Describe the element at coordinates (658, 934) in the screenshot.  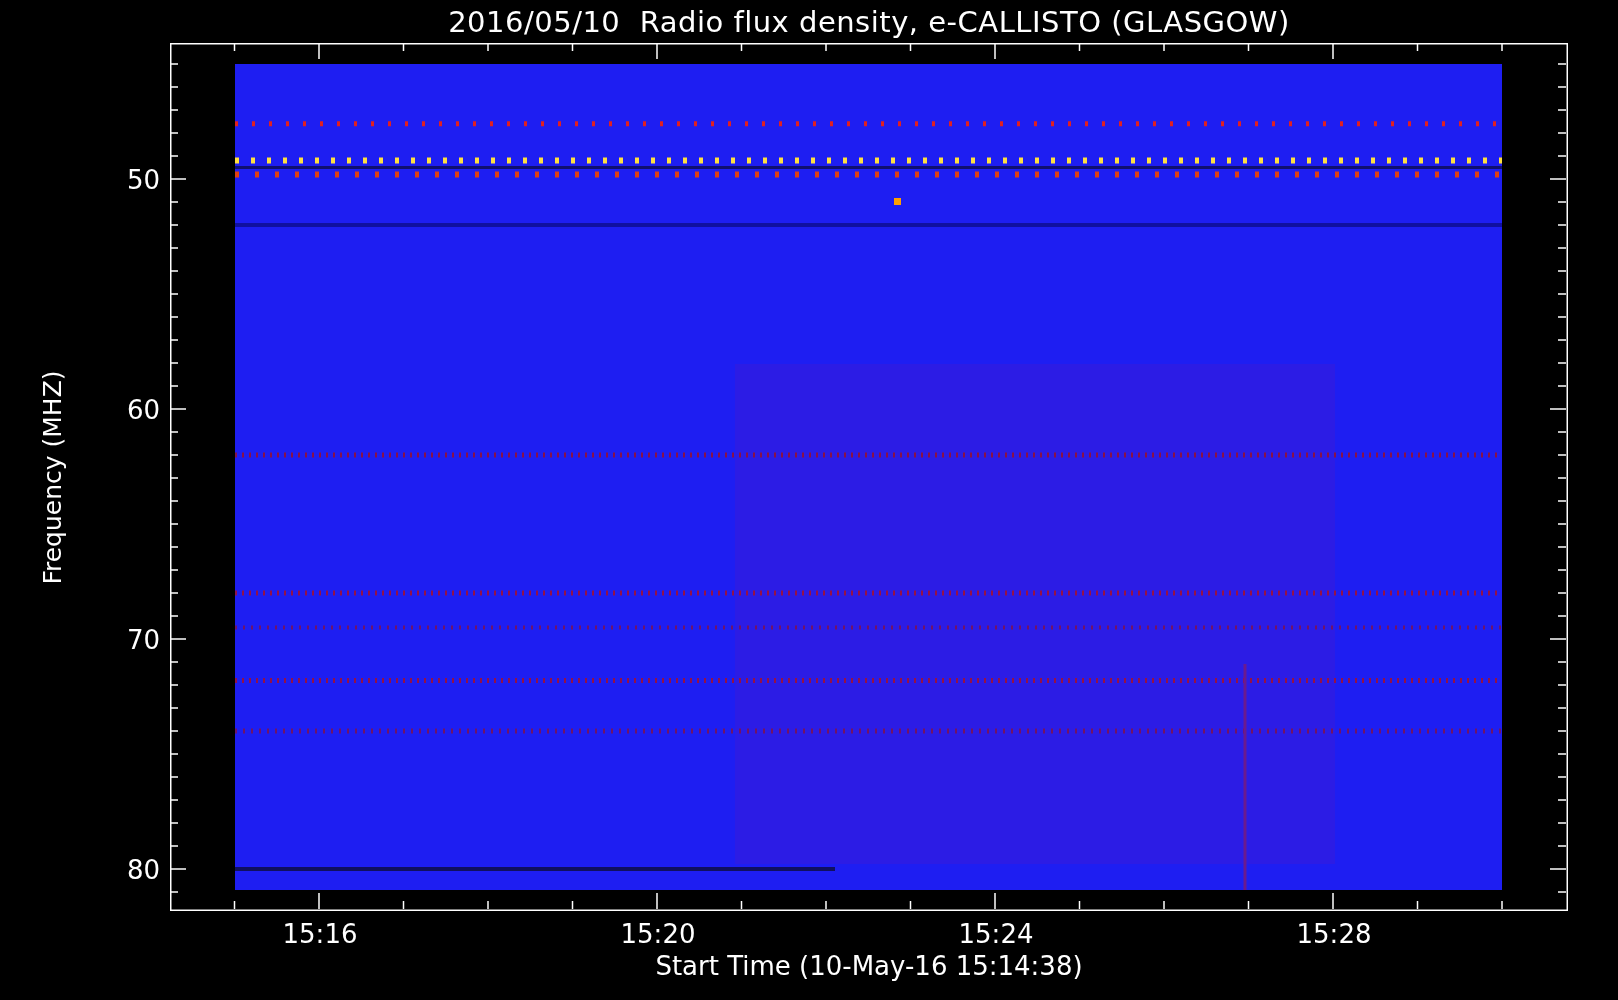
I see `tick-label: 15:20` at that location.